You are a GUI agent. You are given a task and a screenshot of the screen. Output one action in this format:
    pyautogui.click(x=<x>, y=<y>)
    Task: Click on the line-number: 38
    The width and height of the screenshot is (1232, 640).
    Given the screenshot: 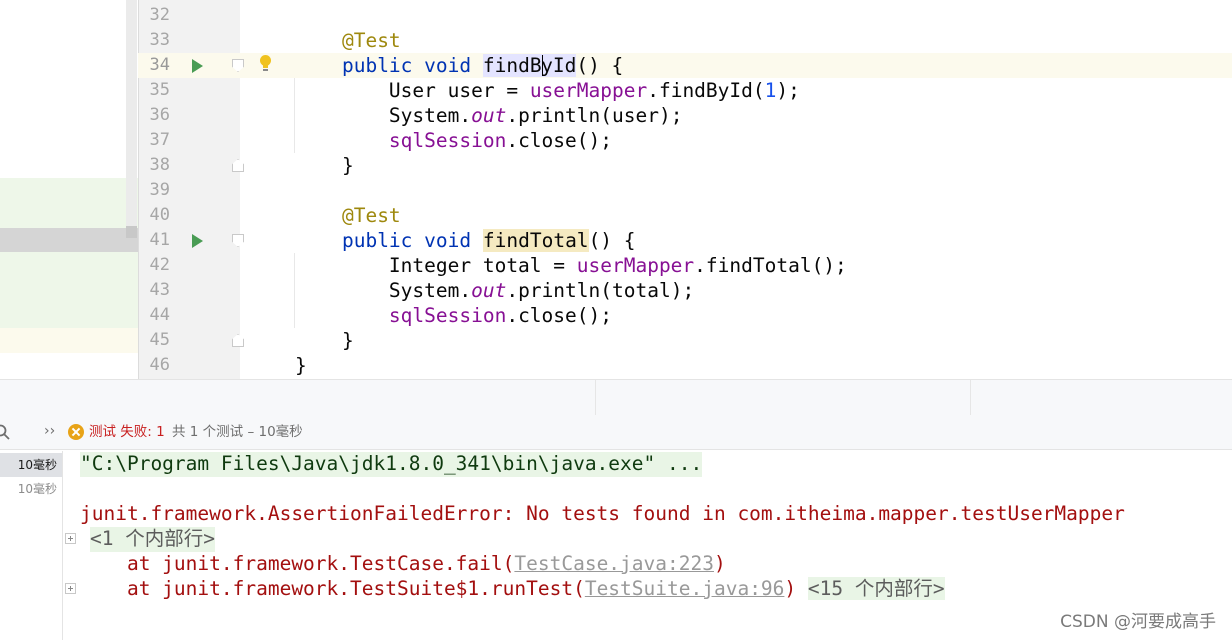 What is the action you would take?
    pyautogui.click(x=159, y=165)
    